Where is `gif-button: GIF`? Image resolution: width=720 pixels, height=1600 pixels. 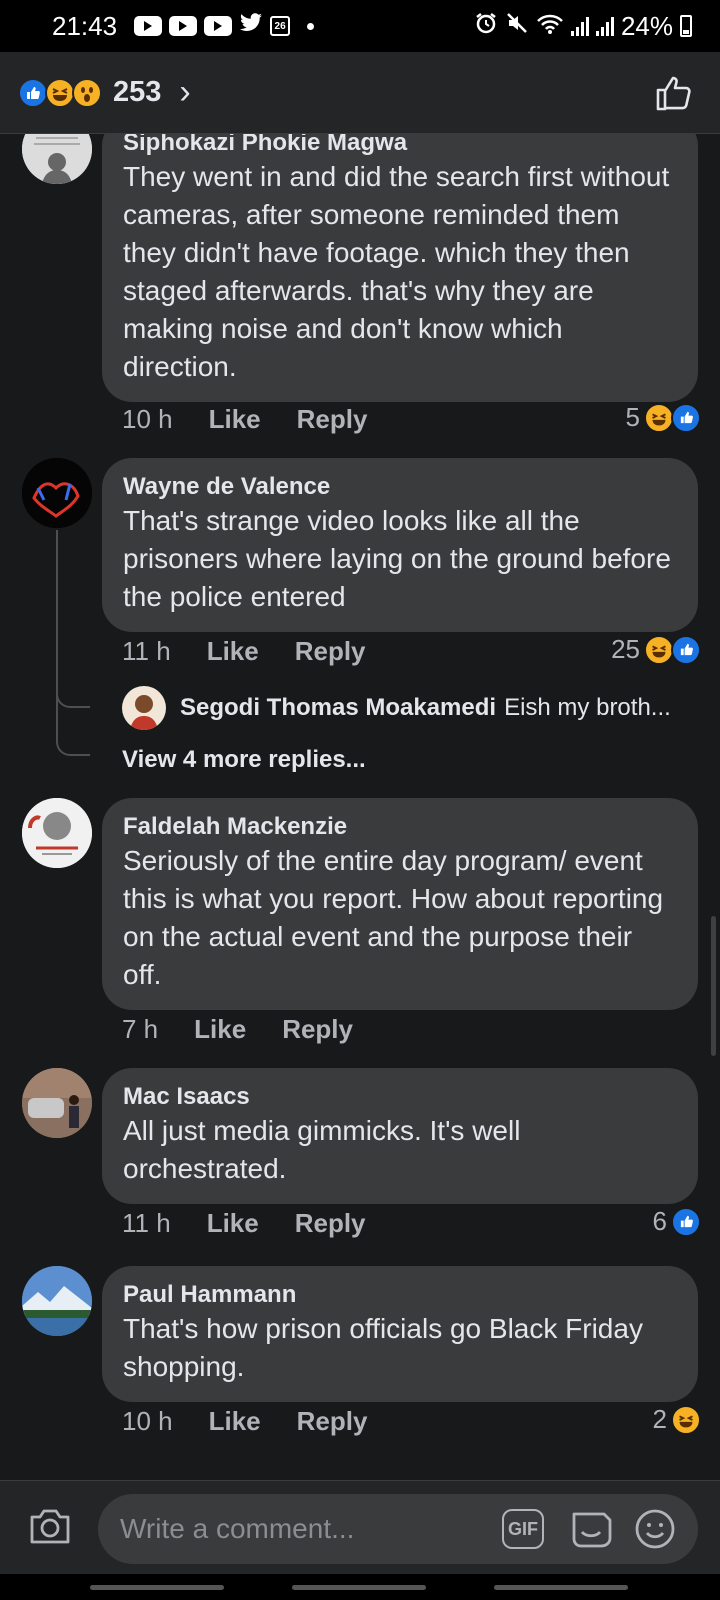 gif-button: GIF is located at coordinates (523, 1529).